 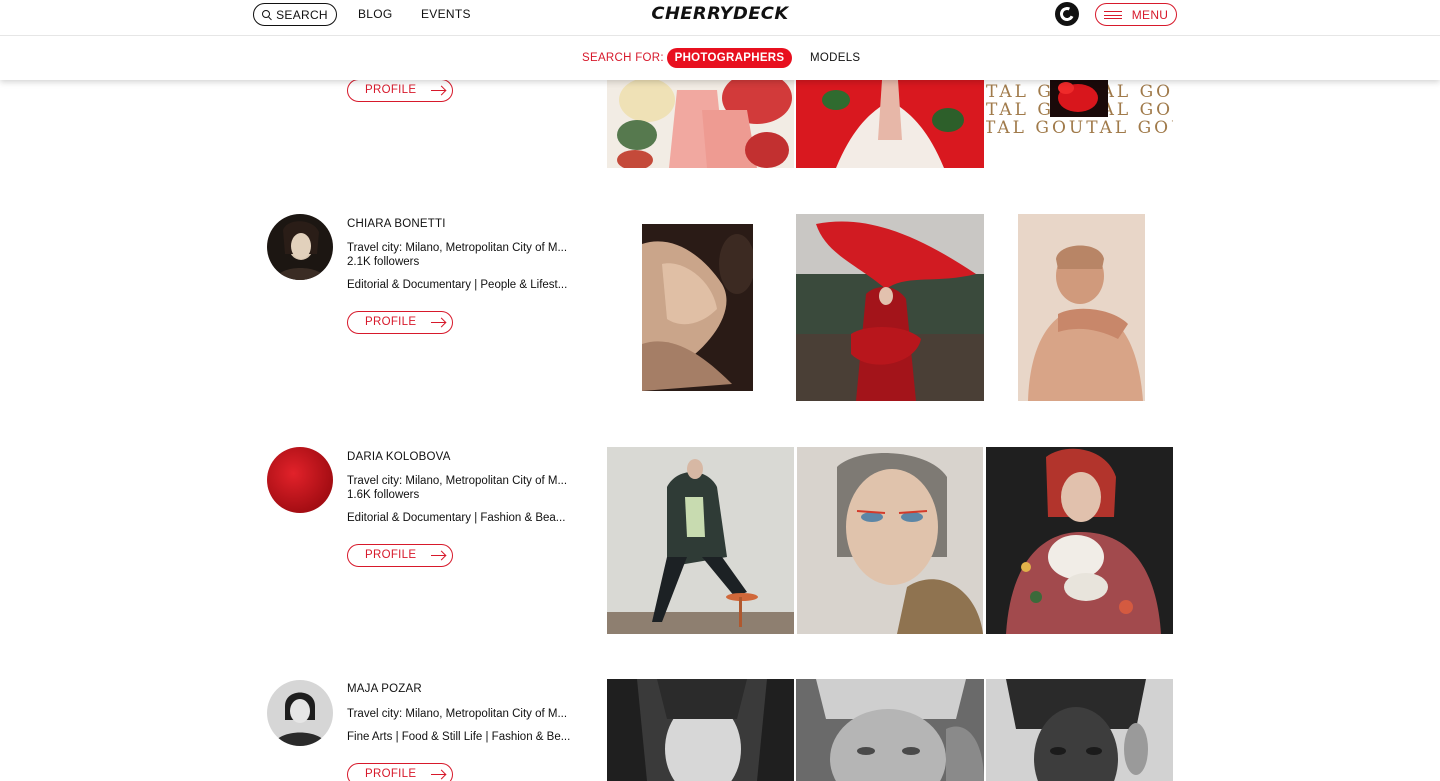 I want to click on photographer-name: MAJA POZAR, so click(x=384, y=689).